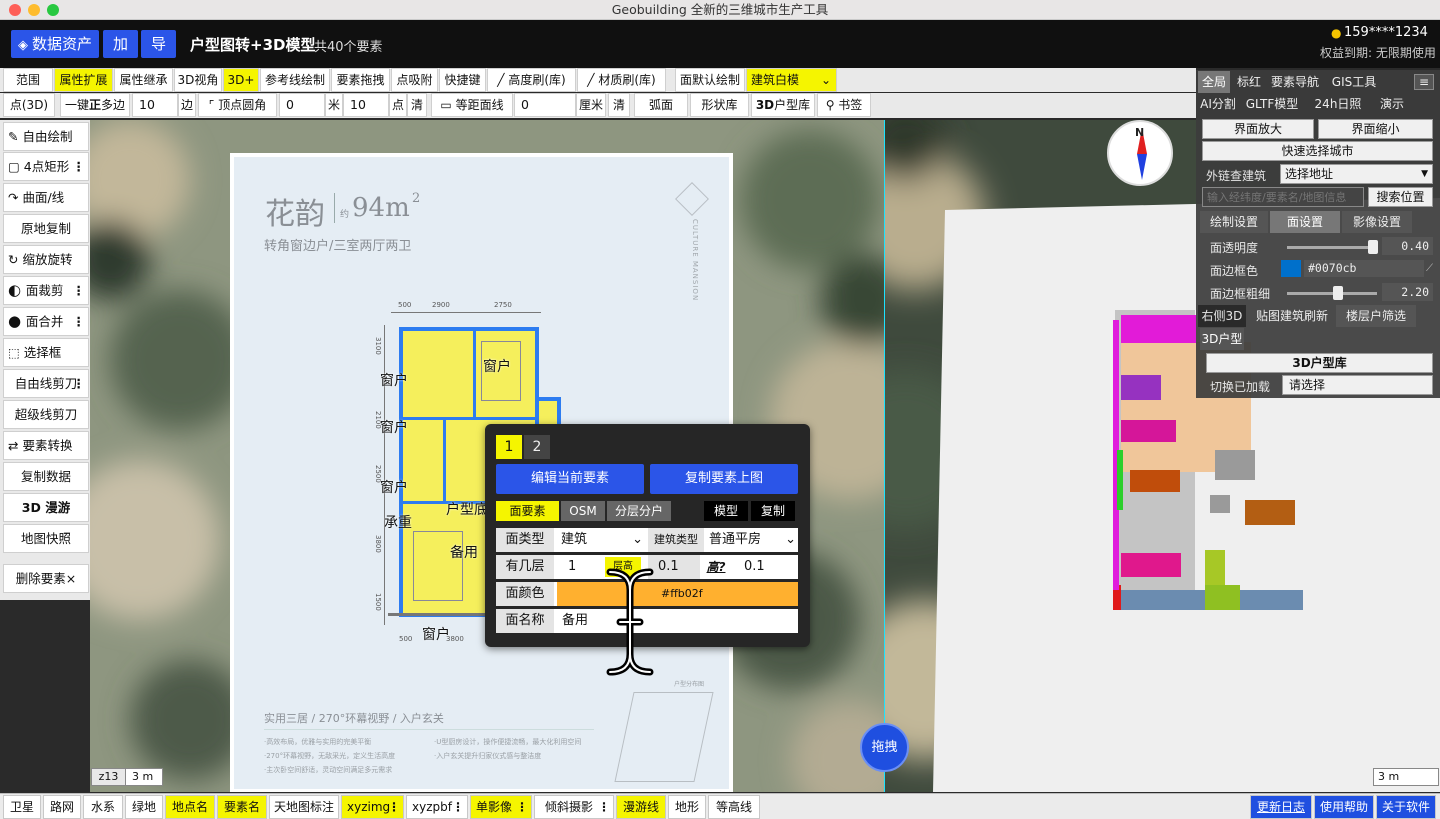 Image resolution: width=1440 pixels, height=819 pixels. Describe the element at coordinates (366, 105) in the screenshot. I see `points-input: 10` at that location.